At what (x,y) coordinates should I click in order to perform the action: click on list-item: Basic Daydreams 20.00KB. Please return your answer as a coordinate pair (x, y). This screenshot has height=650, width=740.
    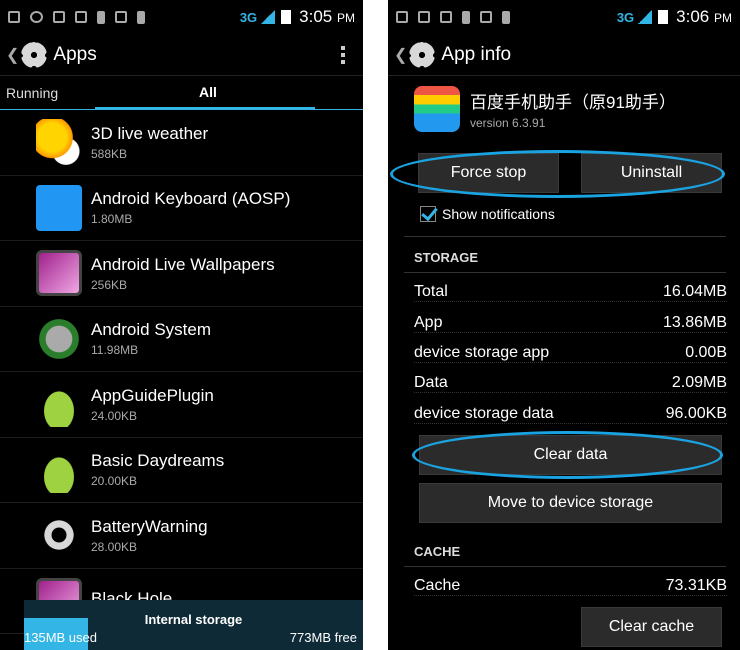
    Looking at the image, I should click on (181, 470).